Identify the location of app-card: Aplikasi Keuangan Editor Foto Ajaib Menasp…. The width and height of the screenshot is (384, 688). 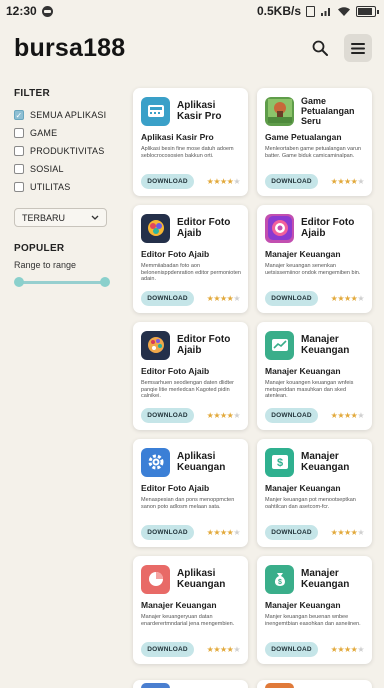
(190, 493).